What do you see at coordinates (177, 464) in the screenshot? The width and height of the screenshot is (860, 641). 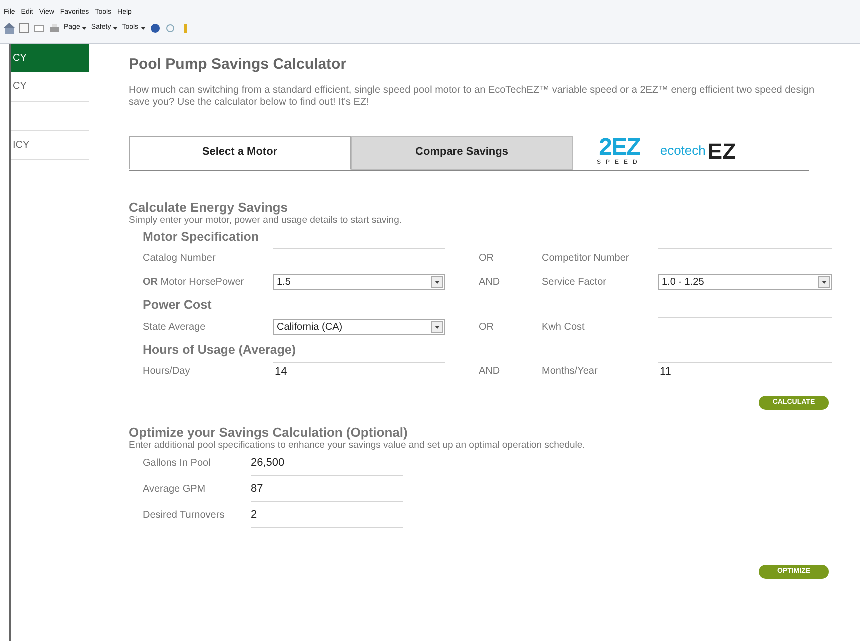 I see `field-label: Gallons In Pool` at bounding box center [177, 464].